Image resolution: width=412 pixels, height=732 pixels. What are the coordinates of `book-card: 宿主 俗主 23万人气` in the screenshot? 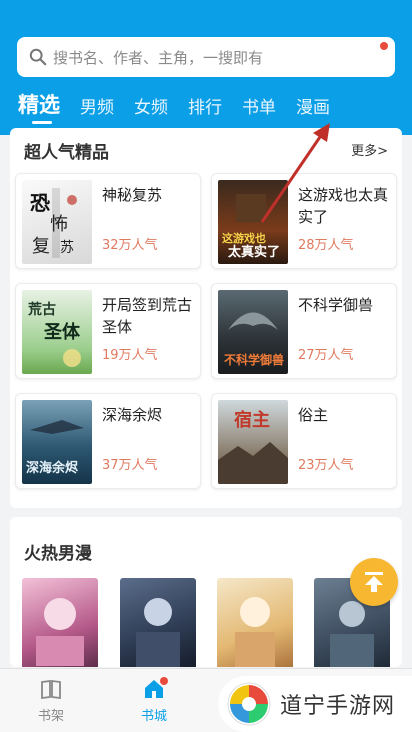 It's located at (304, 441).